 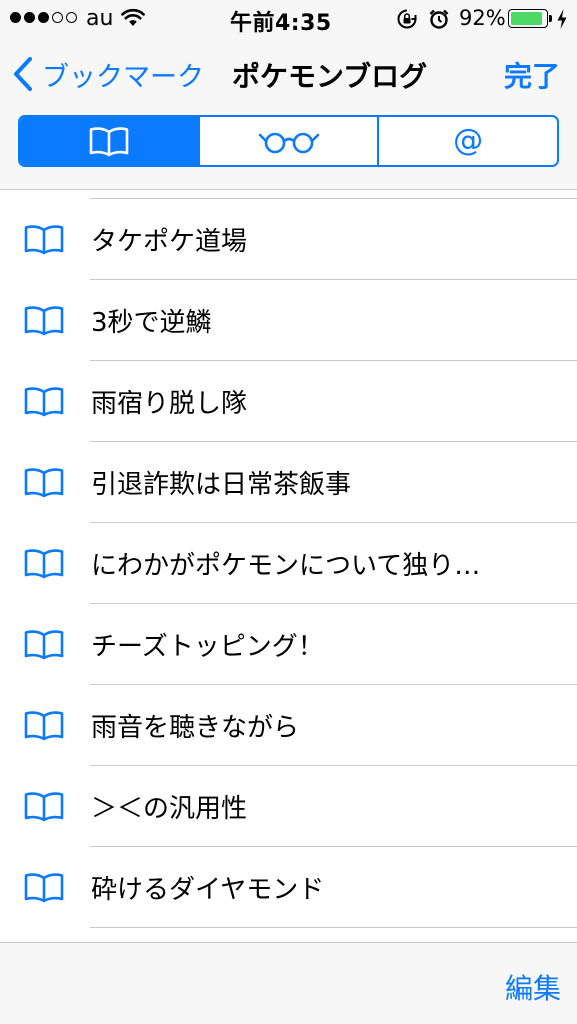 I want to click on status-bar: au 午前4:35 92%, so click(x=288, y=20).